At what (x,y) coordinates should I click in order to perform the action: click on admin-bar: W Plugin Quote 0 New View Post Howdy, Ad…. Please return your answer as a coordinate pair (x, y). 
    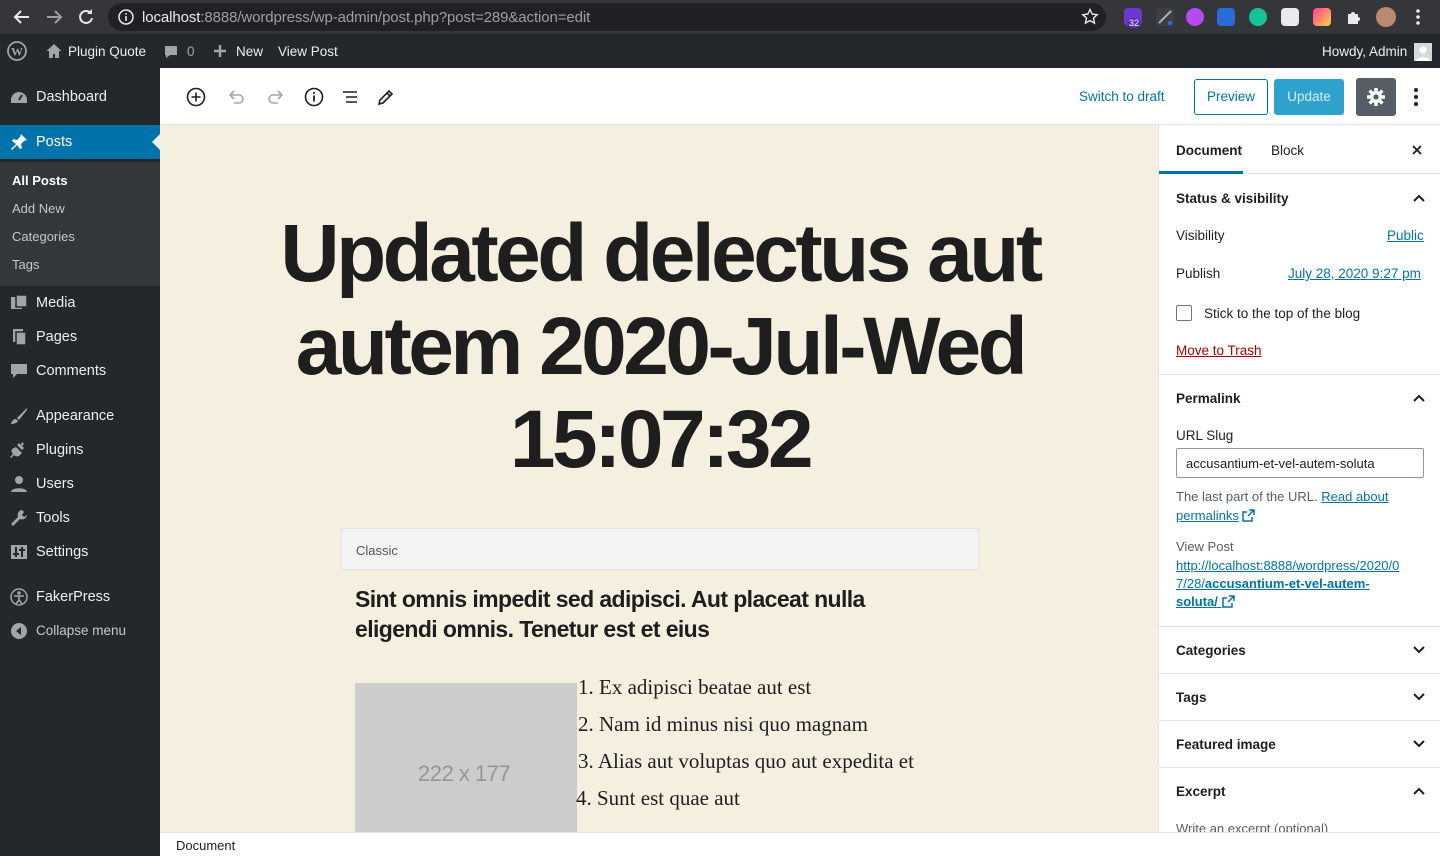
    Looking at the image, I should click on (720, 51).